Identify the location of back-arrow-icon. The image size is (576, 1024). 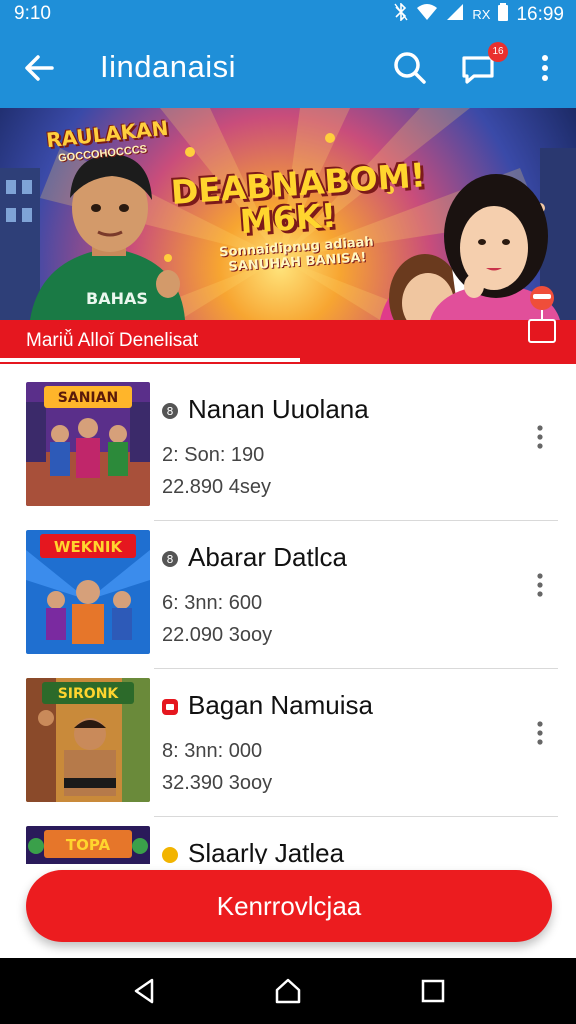
(39, 68).